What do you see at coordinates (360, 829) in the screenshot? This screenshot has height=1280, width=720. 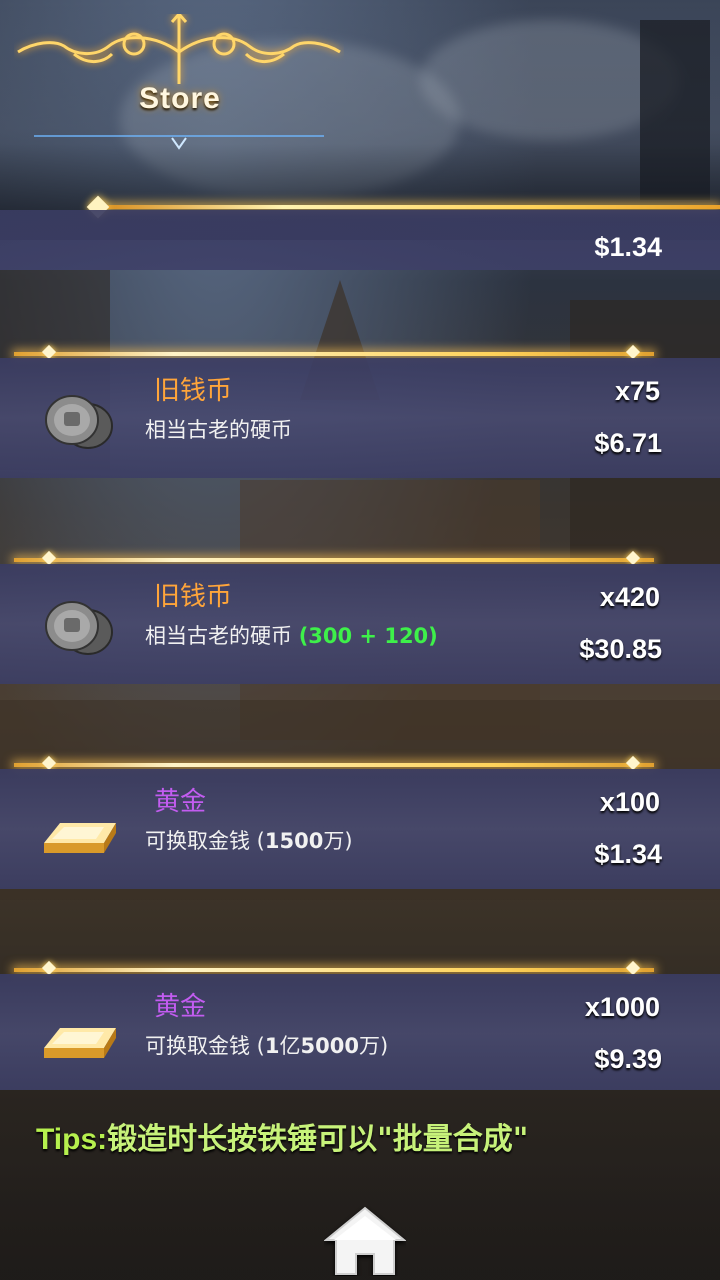 I see `item-panel: 黄金 可换取金钱 (1500万) x100 $1.34` at bounding box center [360, 829].